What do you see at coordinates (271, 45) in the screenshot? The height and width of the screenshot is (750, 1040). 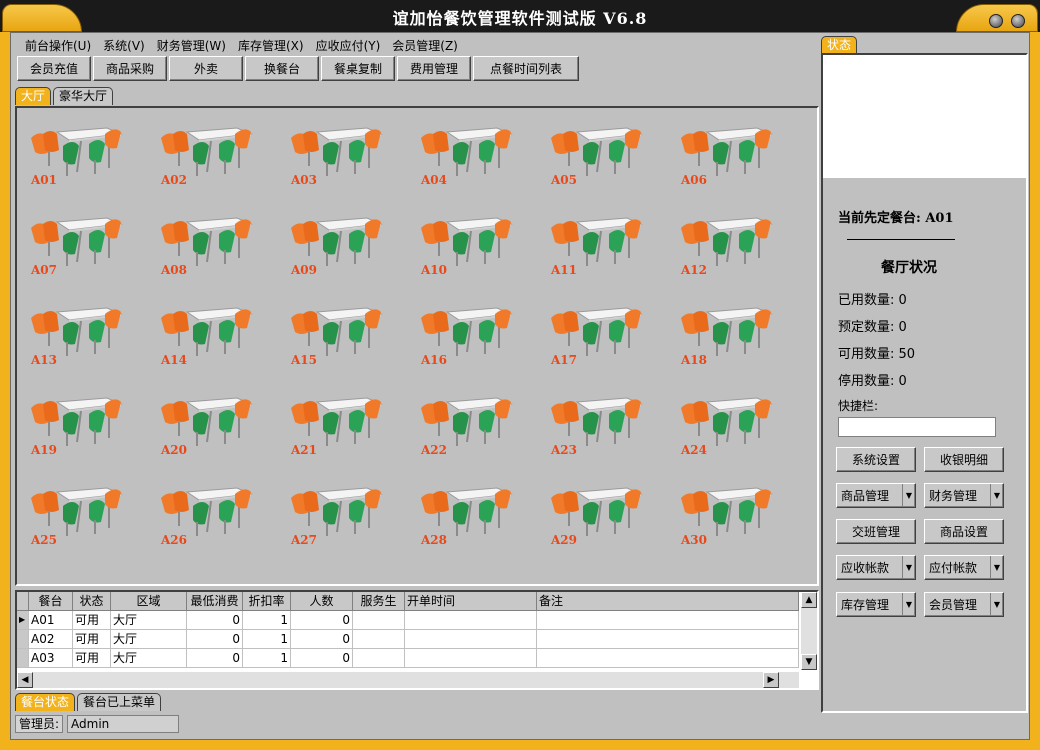 I see `menu-inventory: 库存管理(X)` at bounding box center [271, 45].